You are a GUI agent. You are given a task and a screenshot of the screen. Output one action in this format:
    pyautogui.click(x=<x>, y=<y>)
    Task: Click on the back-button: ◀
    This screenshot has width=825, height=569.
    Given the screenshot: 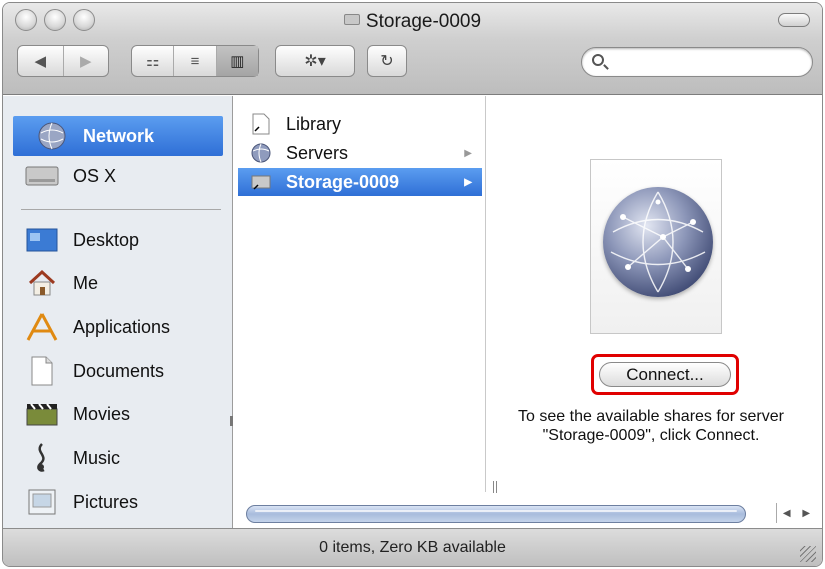 What is the action you would take?
    pyautogui.click(x=41, y=61)
    